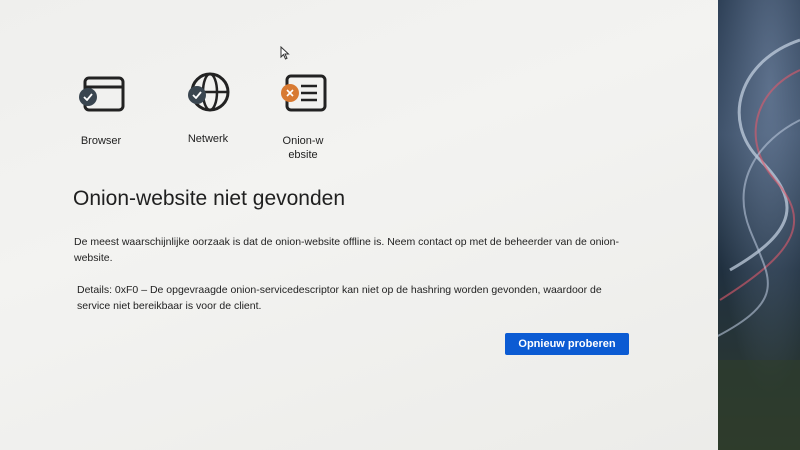  What do you see at coordinates (285, 53) in the screenshot?
I see `mouse-cursor-icon` at bounding box center [285, 53].